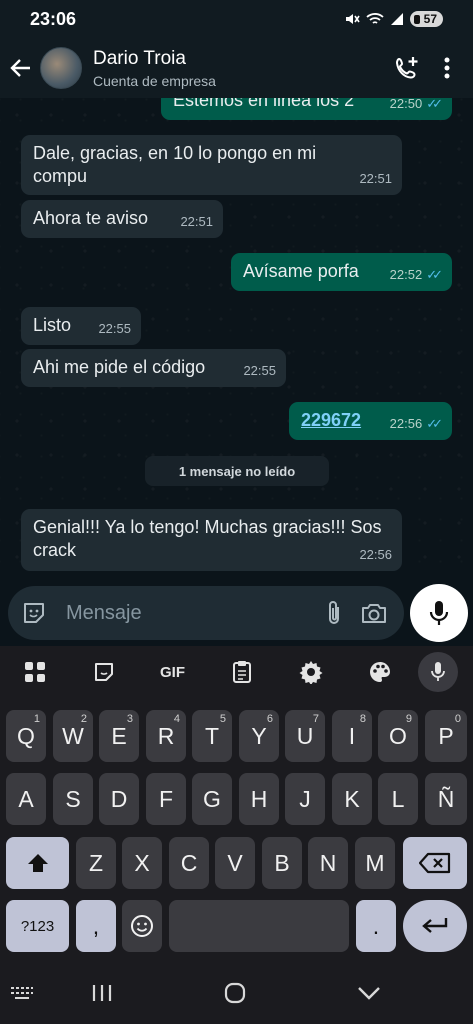  Describe the element at coordinates (37, 926) in the screenshot. I see `numbers-key: ?123` at that location.